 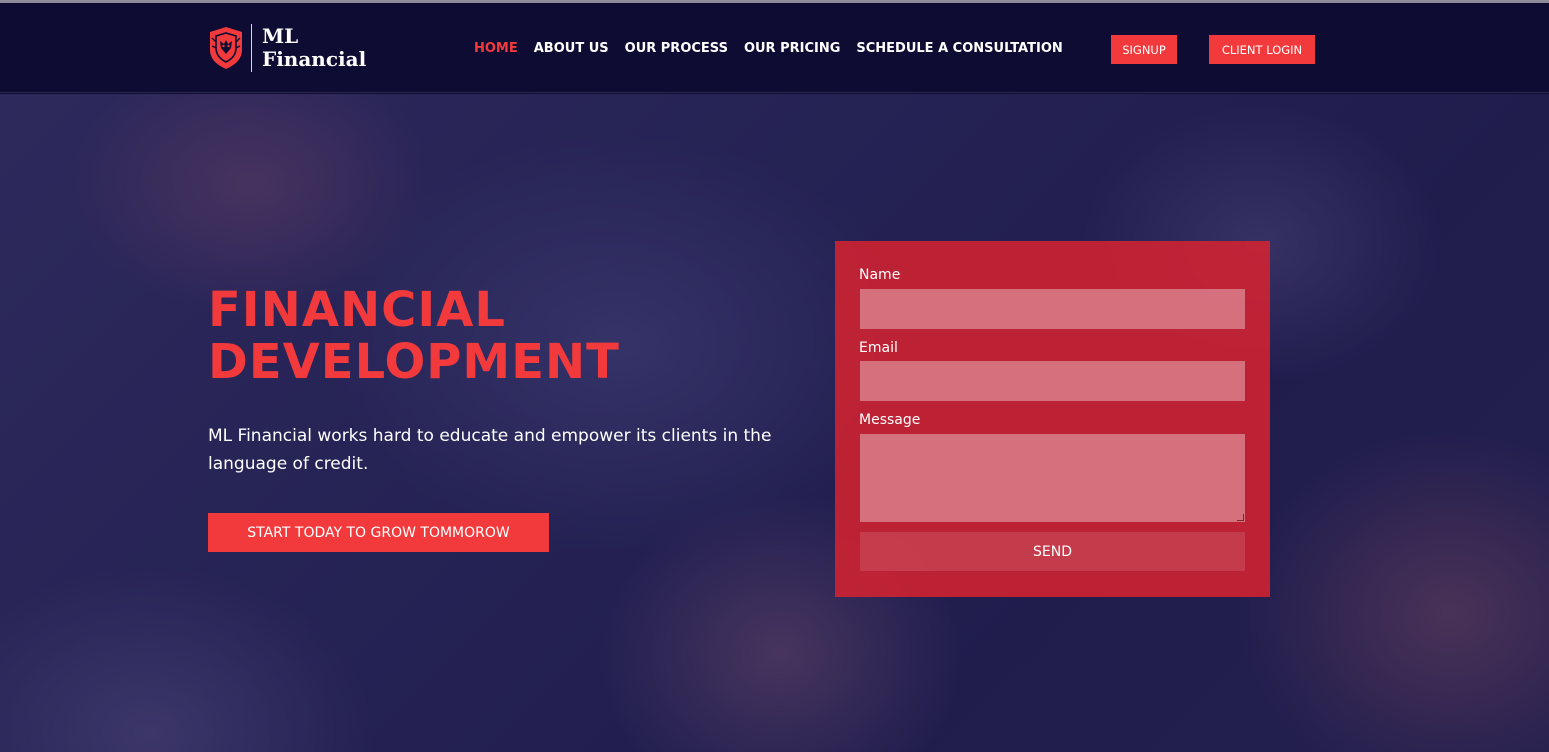 I want to click on hero-title: FINANCIAL DEVELOPMENT, so click(x=513, y=336).